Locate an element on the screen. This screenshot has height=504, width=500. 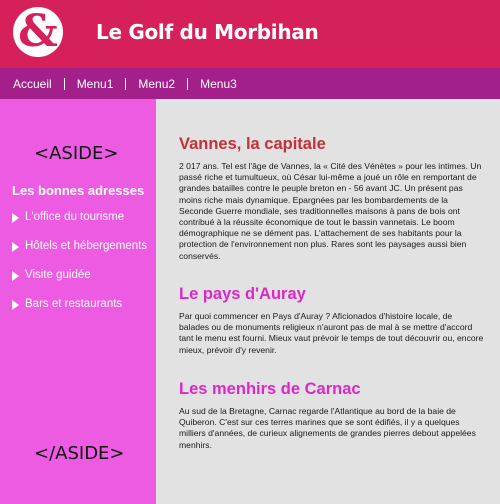
aside-link-visite: Visite guidée is located at coordinates (79, 283).